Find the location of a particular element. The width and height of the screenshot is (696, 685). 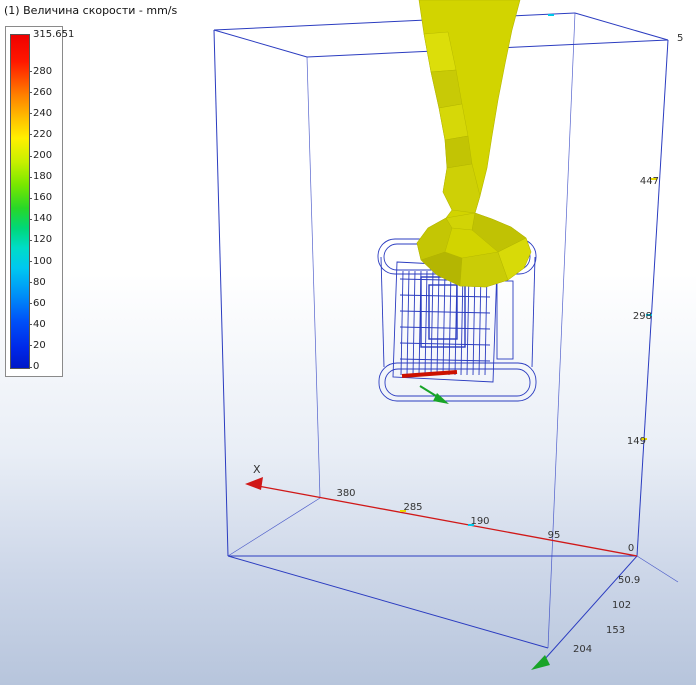

ruler-label: 149 is located at coordinates (636, 441).